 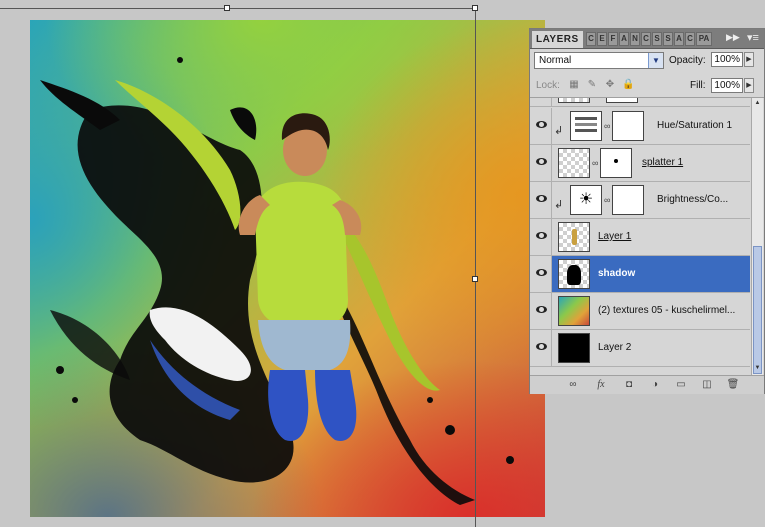 I want to click on tab-collapsed-6: C, so click(x=646, y=39).